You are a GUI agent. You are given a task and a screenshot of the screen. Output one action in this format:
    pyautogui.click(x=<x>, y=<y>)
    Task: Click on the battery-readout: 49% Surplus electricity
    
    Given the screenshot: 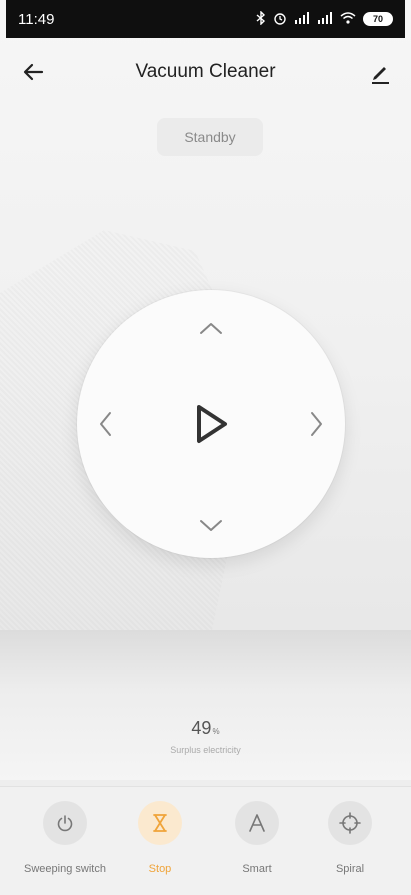 What is the action you would take?
    pyautogui.click(x=205, y=736)
    